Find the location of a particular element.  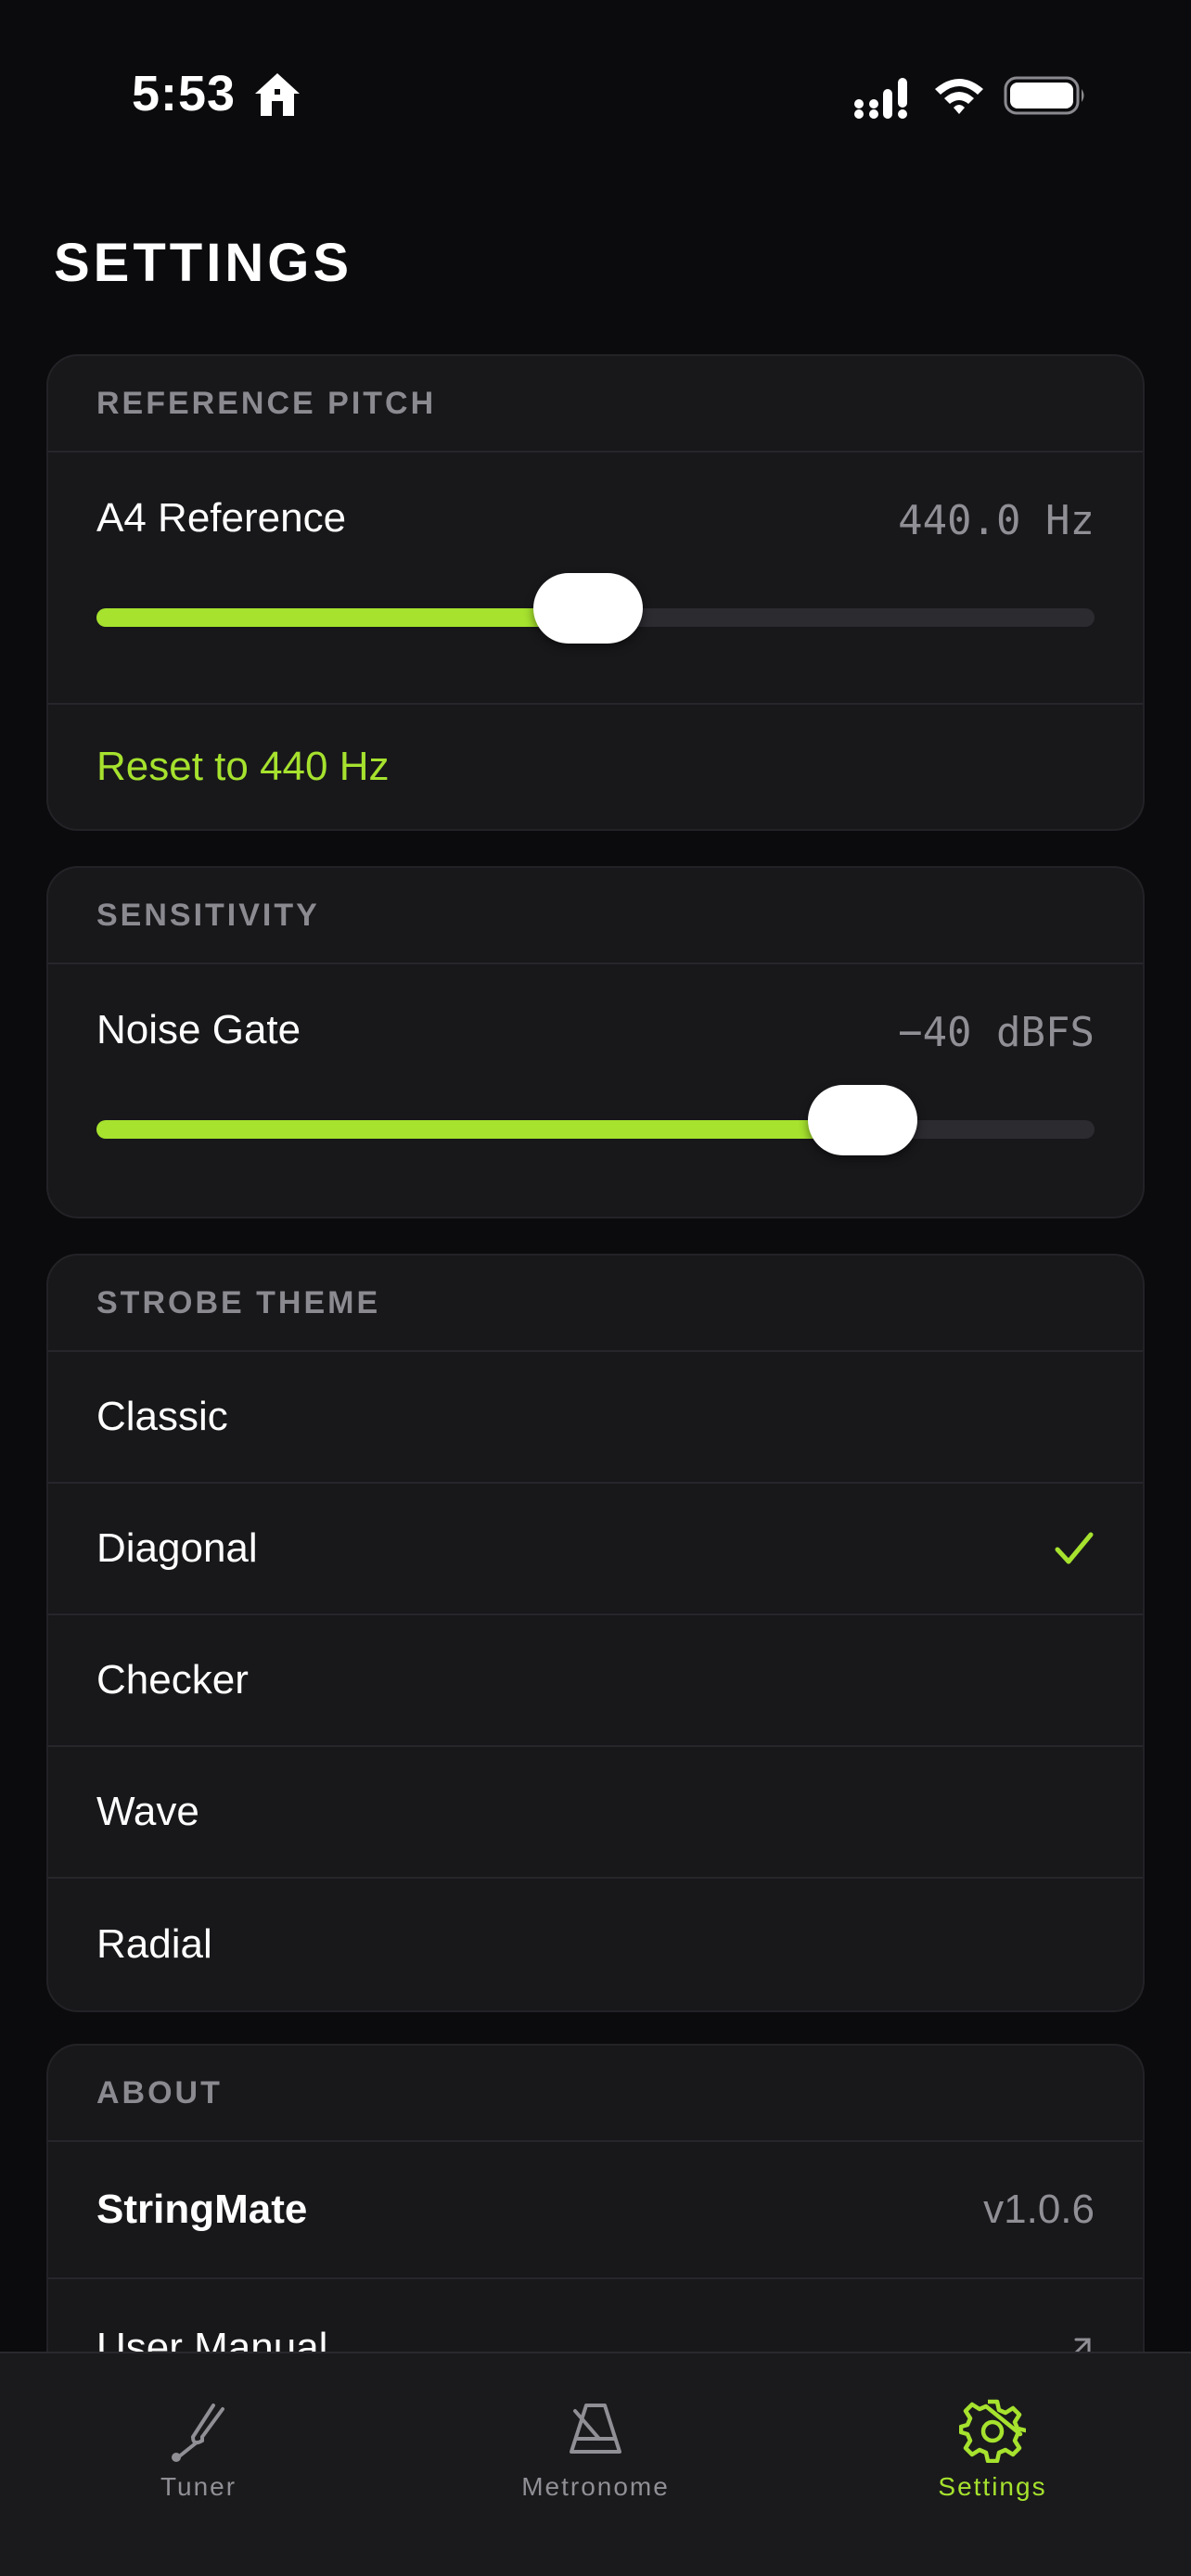

metronome-icon is located at coordinates (595, 2429).